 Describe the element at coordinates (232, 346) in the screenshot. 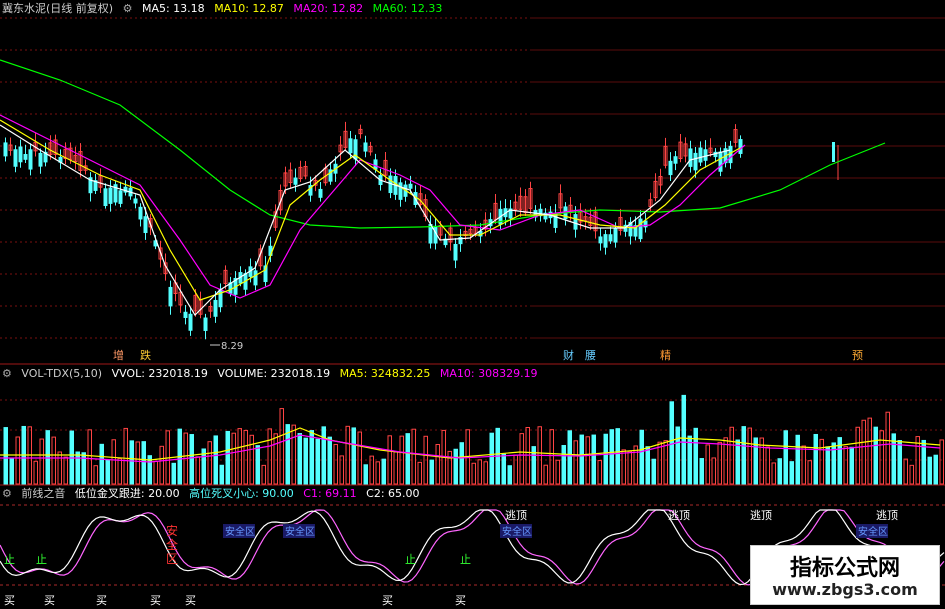

I see `low-price-label: 8.29` at that location.